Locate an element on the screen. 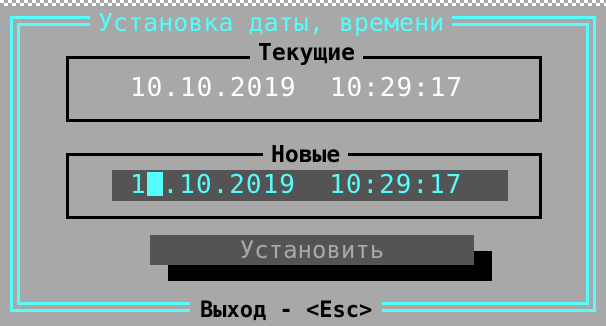 This screenshot has width=606, height=326. current-datetime-value: 10.10.2019 10:29:17 is located at coordinates (297, 88).